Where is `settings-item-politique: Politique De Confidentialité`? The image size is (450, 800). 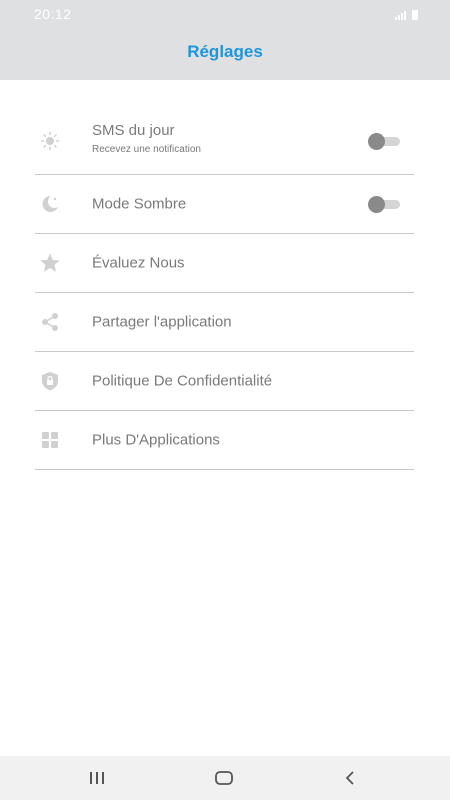
settings-item-politique: Politique De Confidentialité is located at coordinates (224, 381).